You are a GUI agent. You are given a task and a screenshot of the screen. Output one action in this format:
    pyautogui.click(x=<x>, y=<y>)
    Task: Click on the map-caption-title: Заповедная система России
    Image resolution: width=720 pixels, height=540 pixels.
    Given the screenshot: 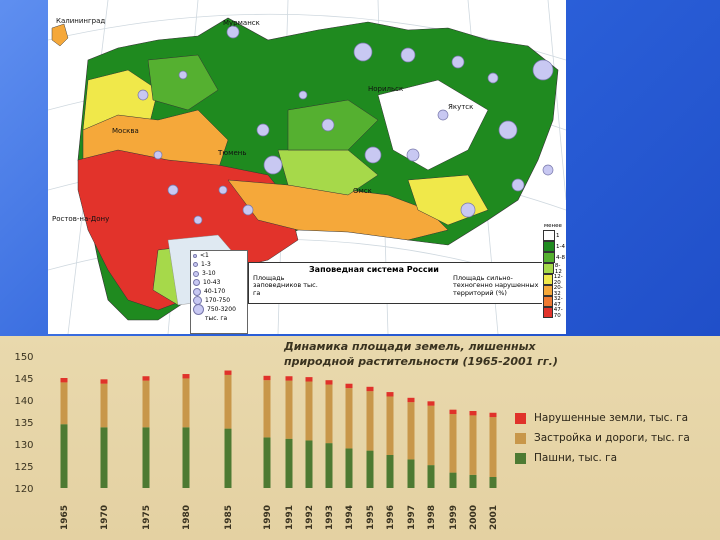 What is the action you would take?
    pyautogui.click(x=374, y=269)
    